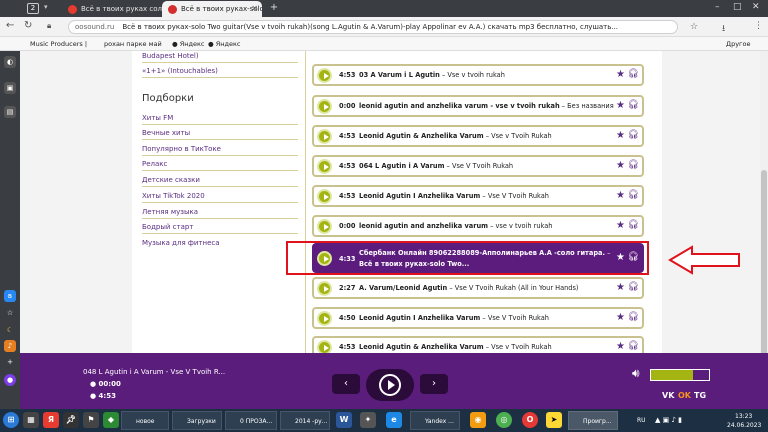  What do you see at coordinates (220, 119) in the screenshot?
I see `sidebar-link: Хиты FM` at bounding box center [220, 119].